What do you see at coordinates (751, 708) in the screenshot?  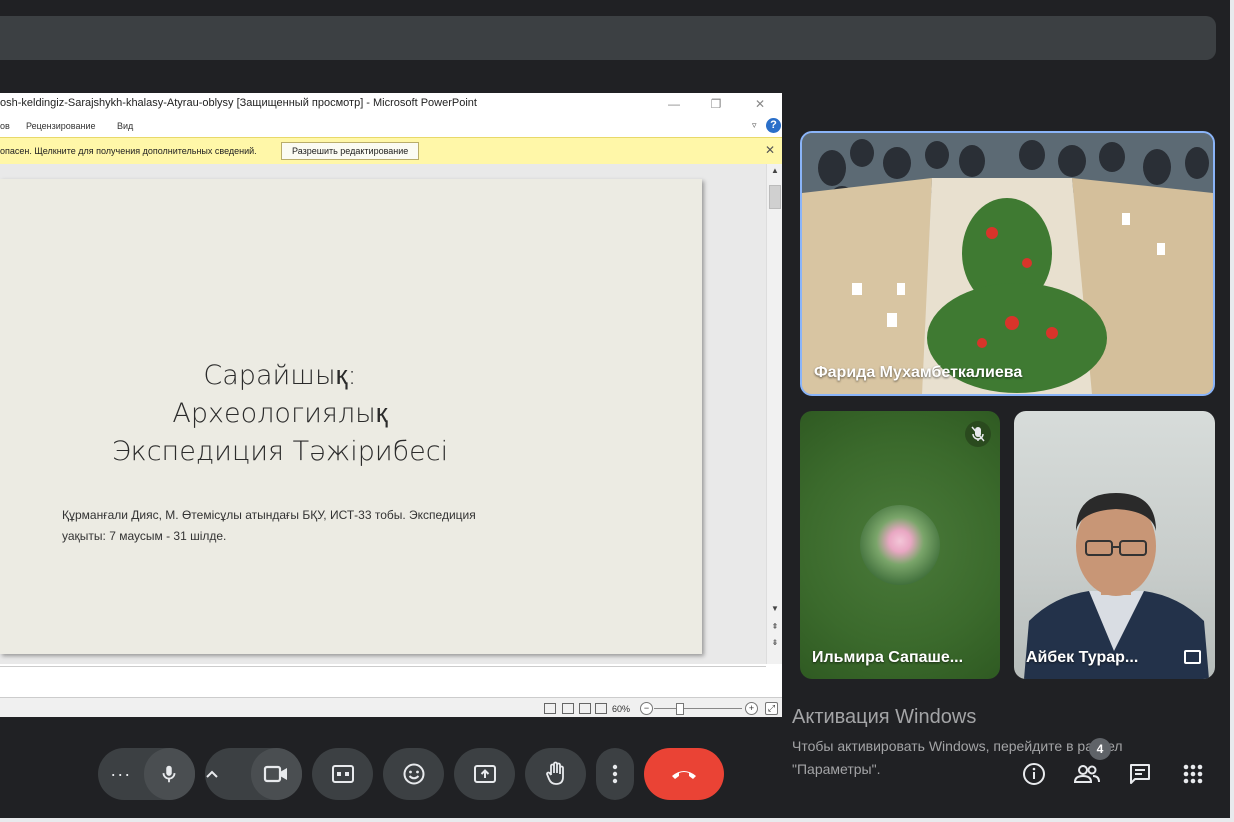 I see `zoom-in-icon: +` at bounding box center [751, 708].